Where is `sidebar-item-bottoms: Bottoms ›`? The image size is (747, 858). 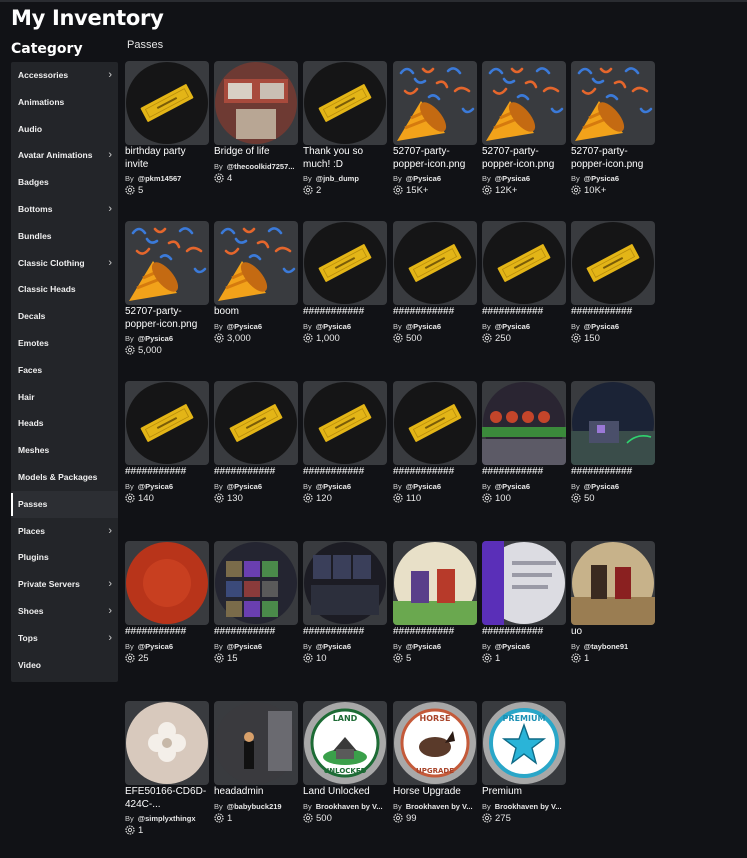
sidebar-item-bottoms: Bottoms › is located at coordinates (64, 209).